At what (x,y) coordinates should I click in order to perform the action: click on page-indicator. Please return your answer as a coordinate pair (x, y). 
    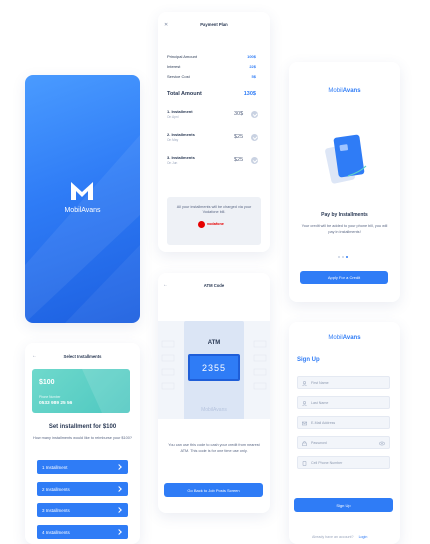
    Looking at the image, I should click on (343, 257).